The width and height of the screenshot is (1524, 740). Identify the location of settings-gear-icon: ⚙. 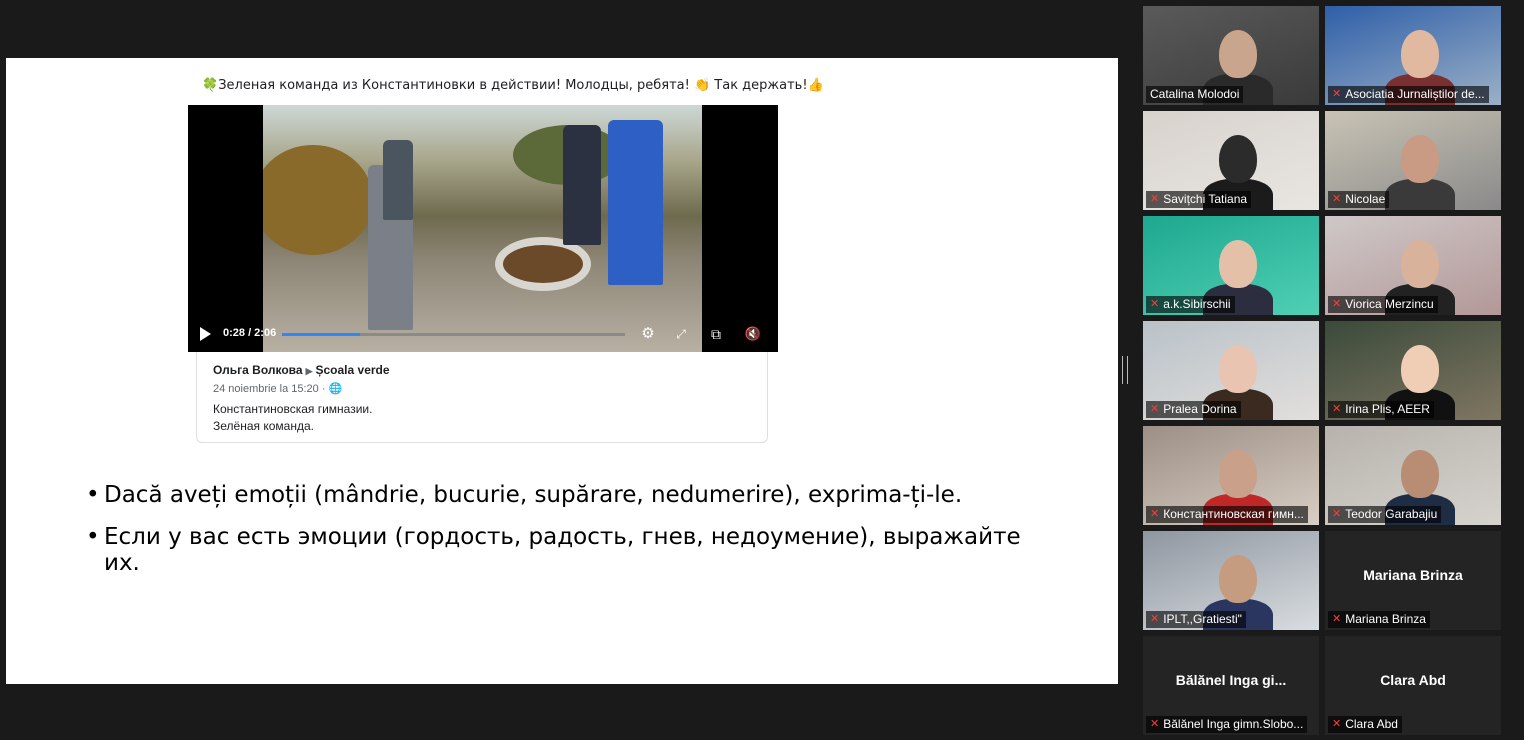
(648, 334).